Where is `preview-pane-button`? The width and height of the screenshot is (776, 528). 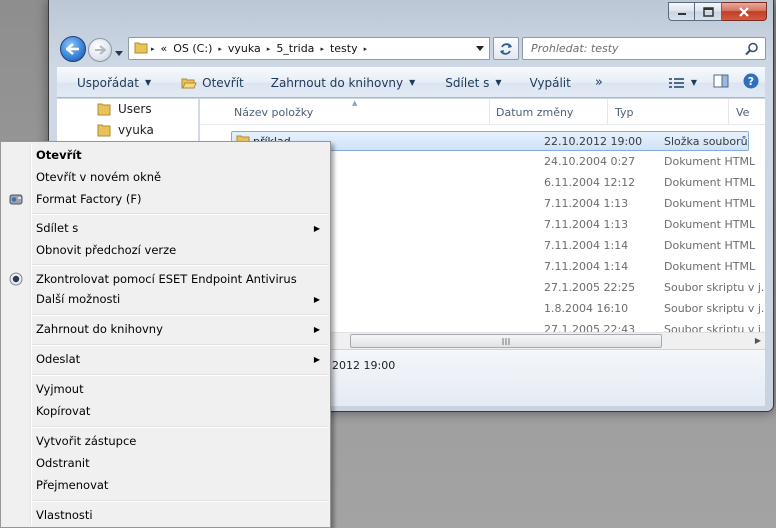
preview-pane-button is located at coordinates (721, 82).